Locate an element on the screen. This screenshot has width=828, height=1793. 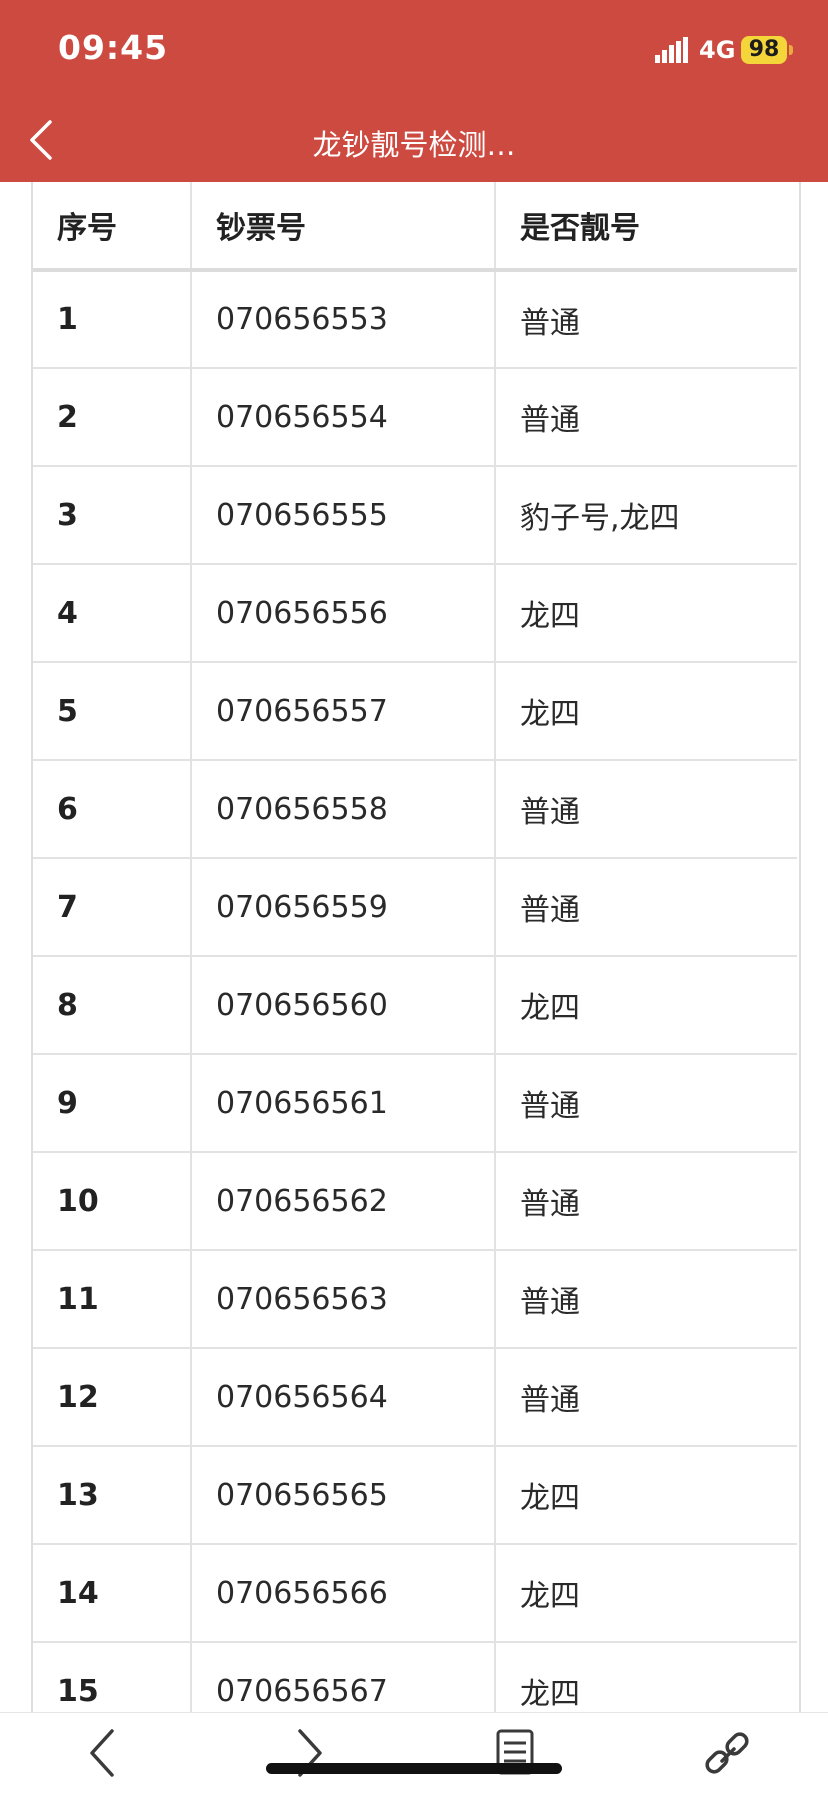
table-row: 2 070656554 普通 is located at coordinates (415, 417).